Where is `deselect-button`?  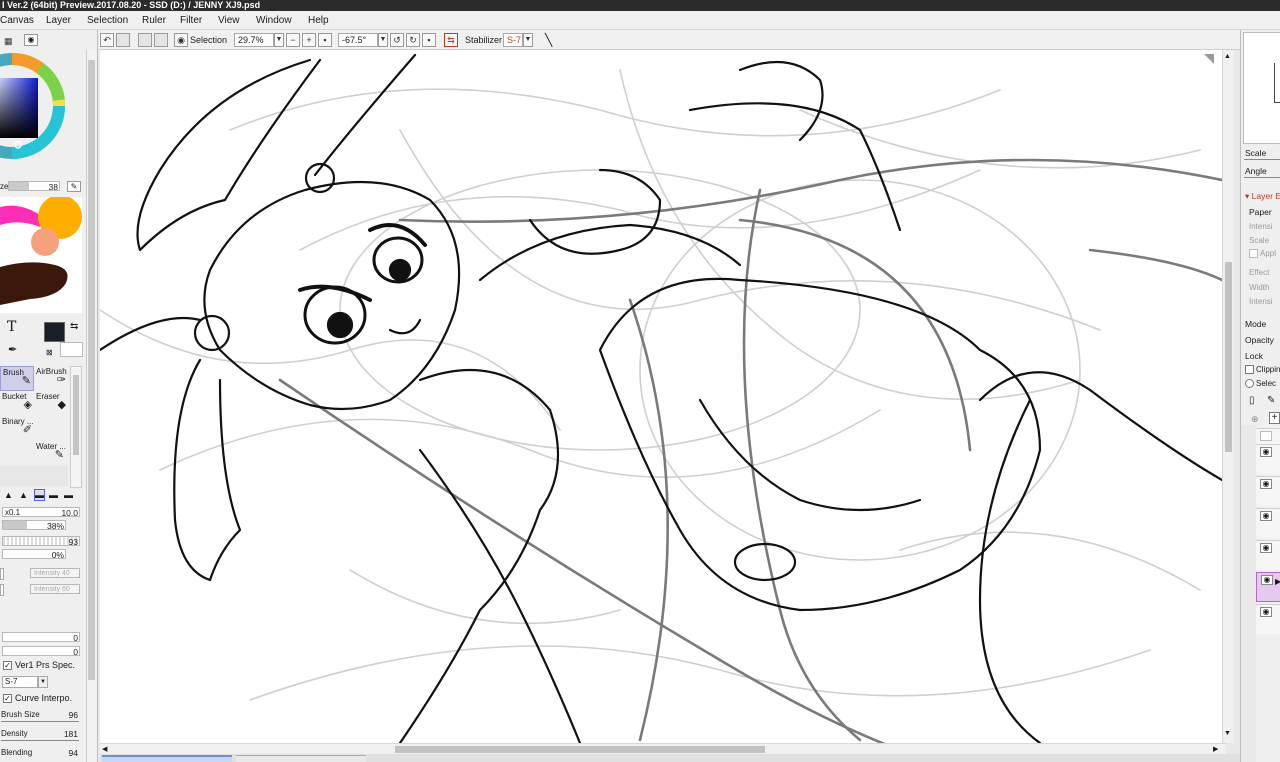 deselect-button is located at coordinates (145, 40).